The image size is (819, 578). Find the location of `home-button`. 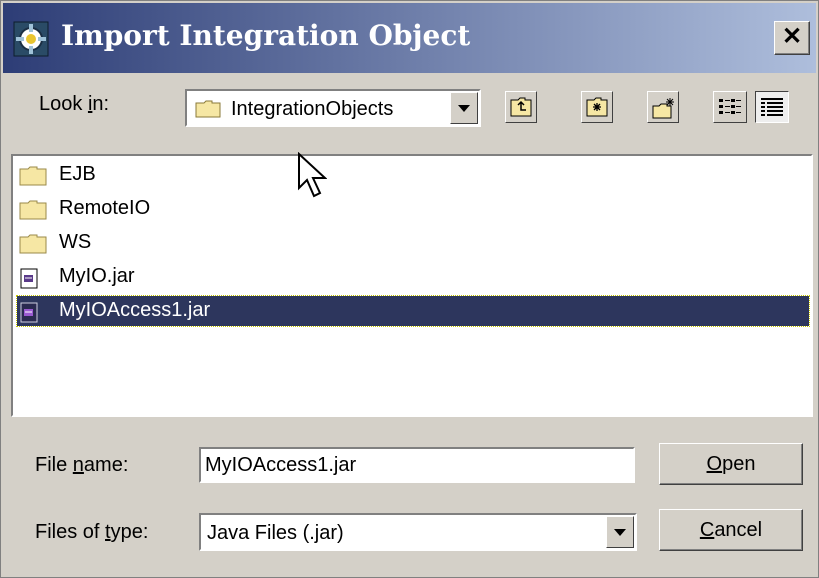

home-button is located at coordinates (597, 107).